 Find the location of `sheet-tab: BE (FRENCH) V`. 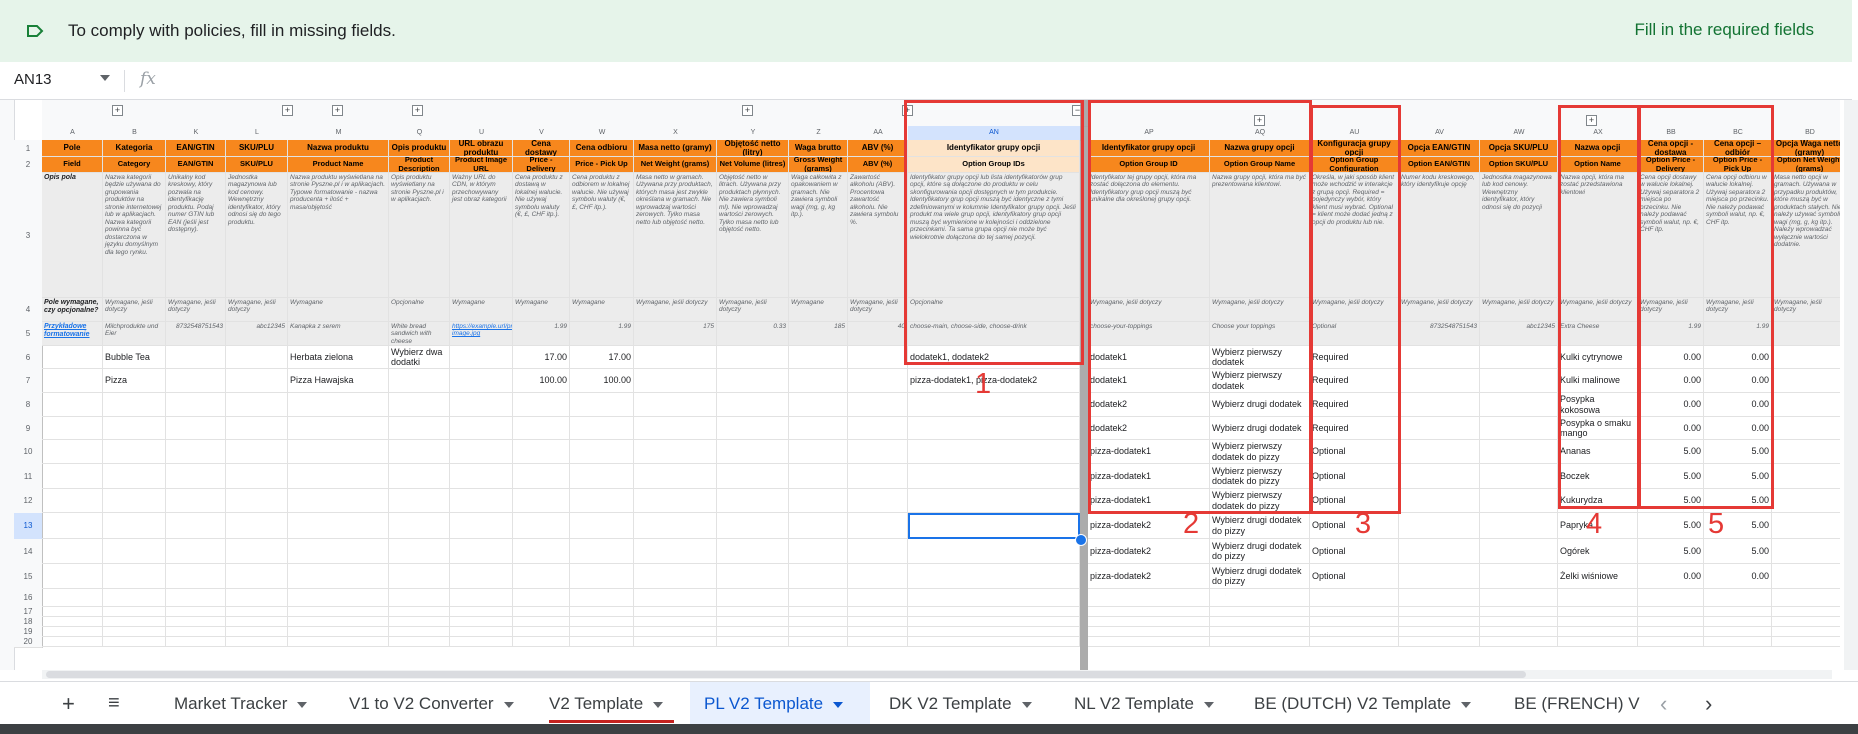

sheet-tab: BE (FRENCH) V is located at coordinates (1580, 703).